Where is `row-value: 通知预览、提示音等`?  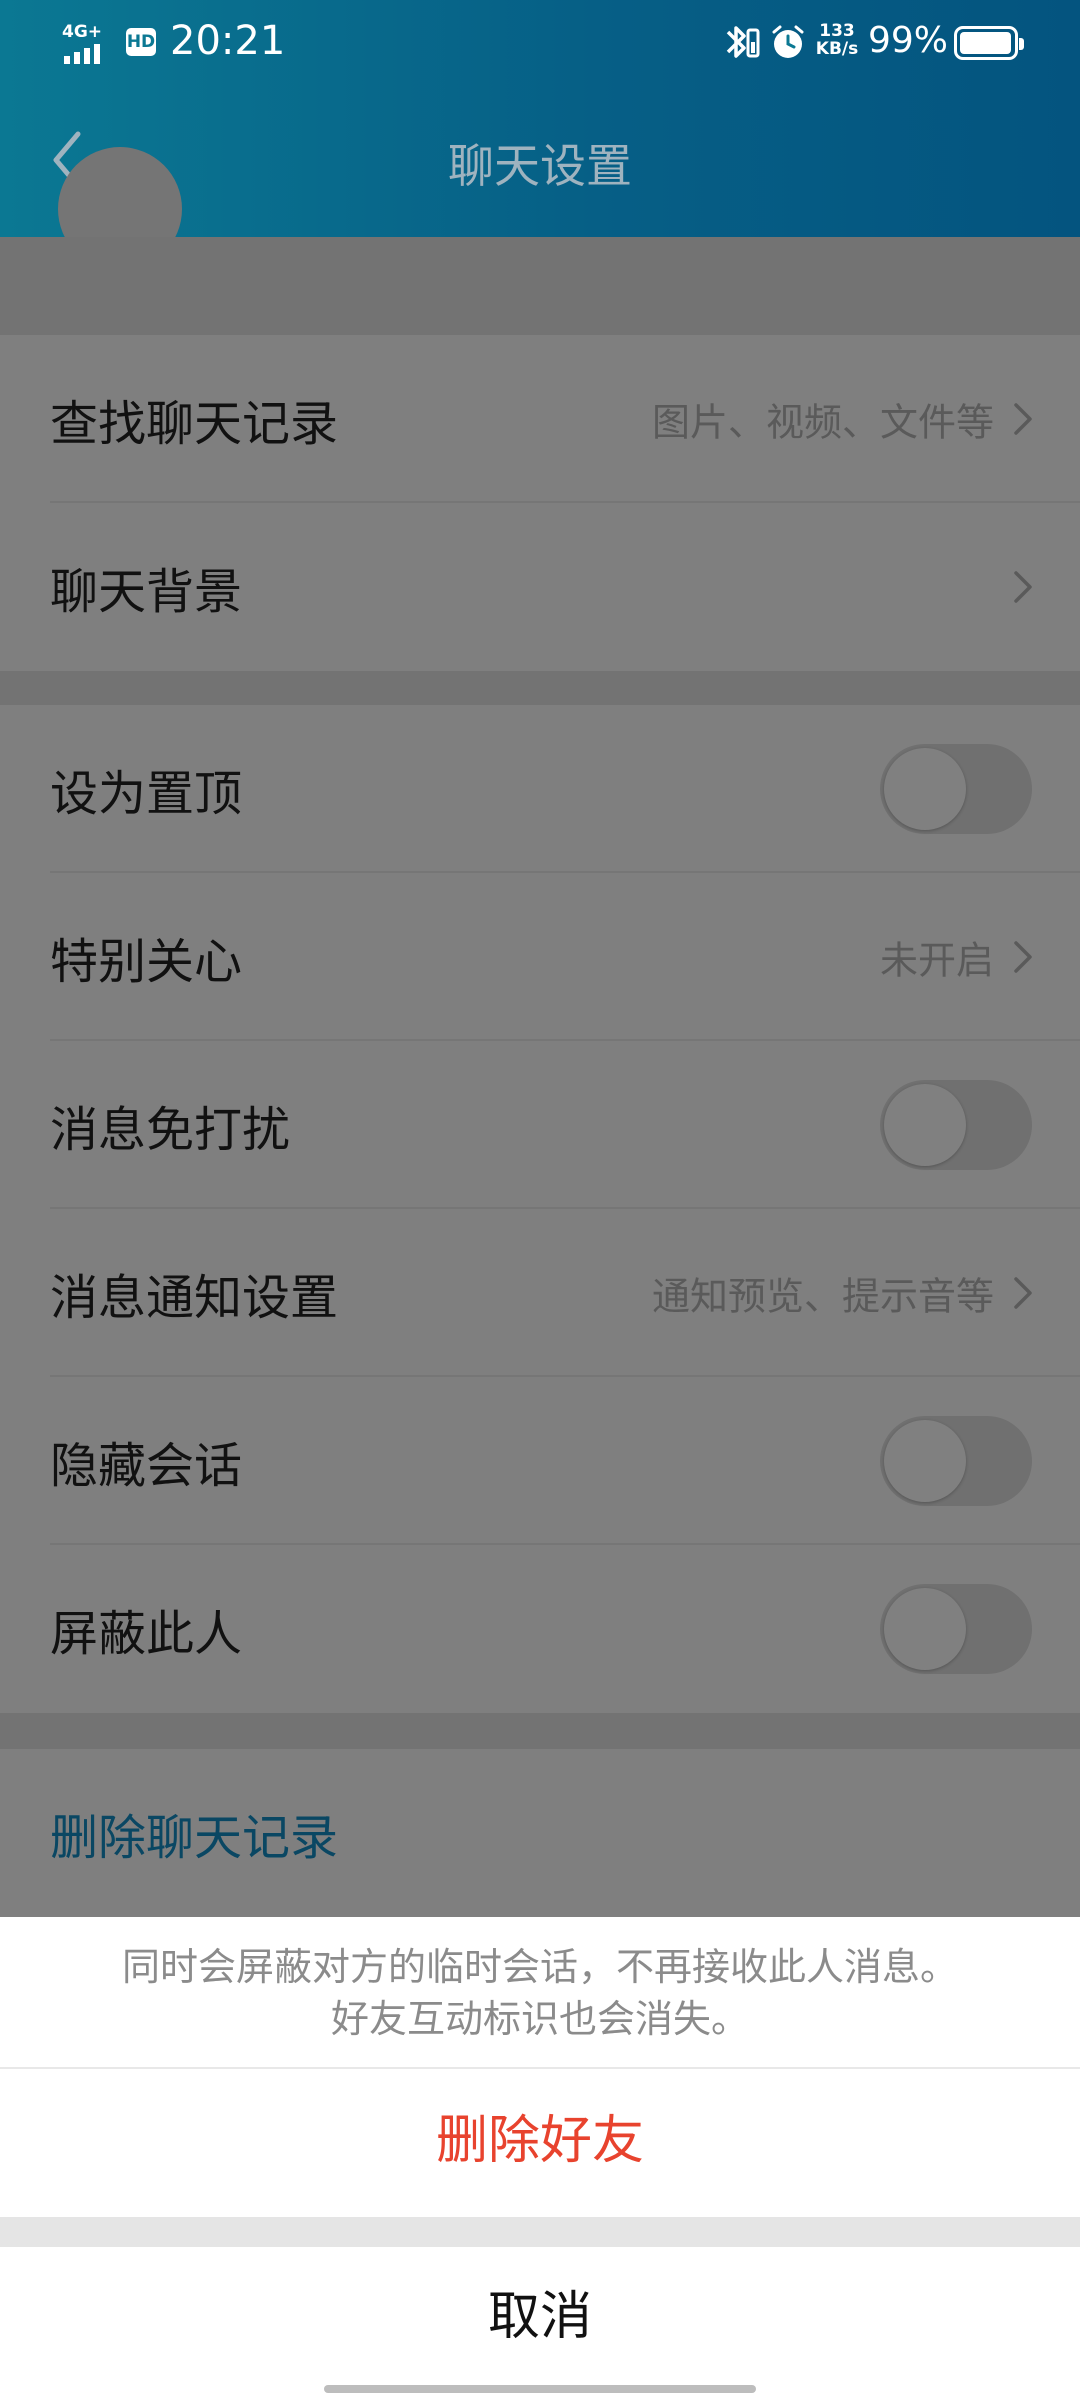
row-value: 通知预览、提示音等 is located at coordinates (822, 1296).